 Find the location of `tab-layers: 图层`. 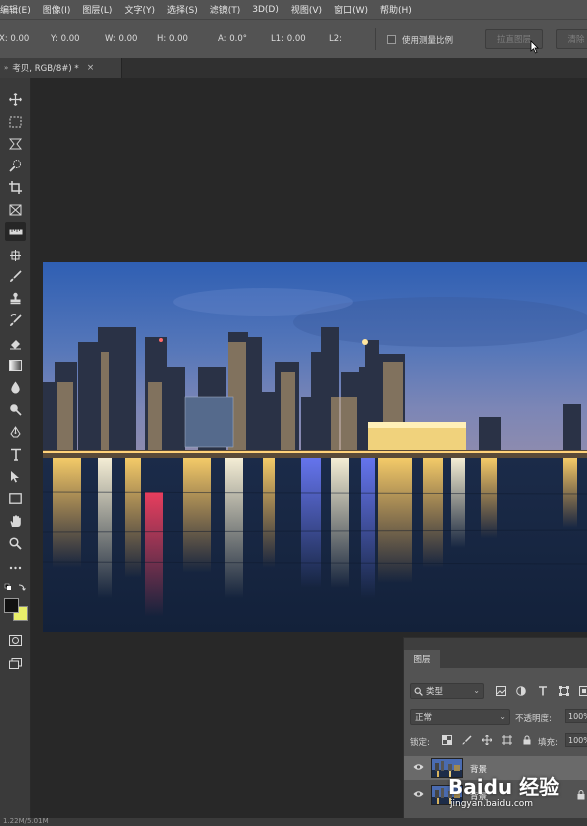

tab-layers: 图层 is located at coordinates (422, 659).